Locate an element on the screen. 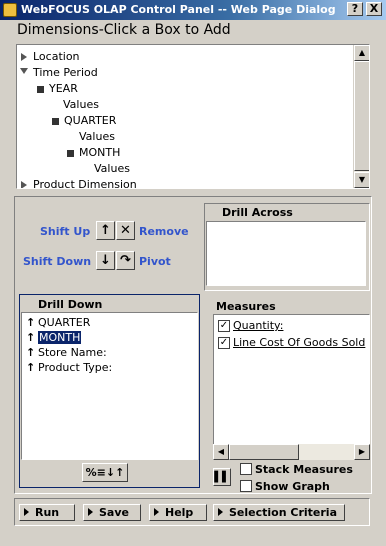 The image size is (386, 546). list-item-label: Product Type: is located at coordinates (75, 367).